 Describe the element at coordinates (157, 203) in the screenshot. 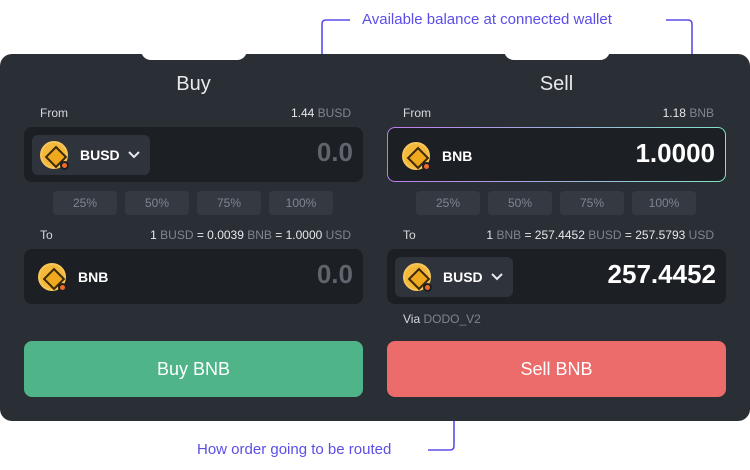

I see `buy-pct-50: 50%` at that location.